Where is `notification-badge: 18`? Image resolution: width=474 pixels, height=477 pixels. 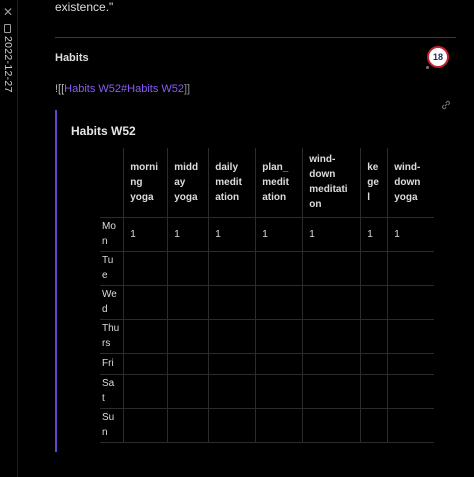
notification-badge: 18 is located at coordinates (438, 57).